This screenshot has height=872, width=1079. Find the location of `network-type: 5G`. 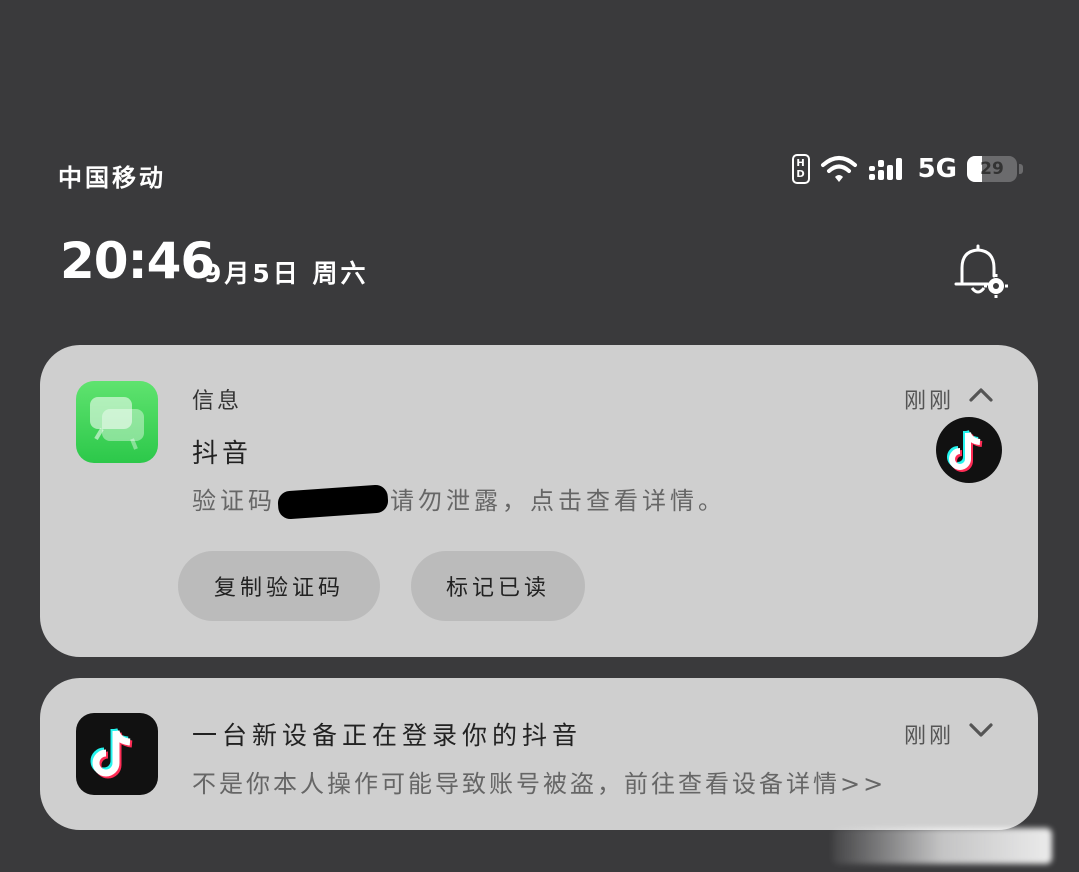

network-type: 5G is located at coordinates (937, 169).